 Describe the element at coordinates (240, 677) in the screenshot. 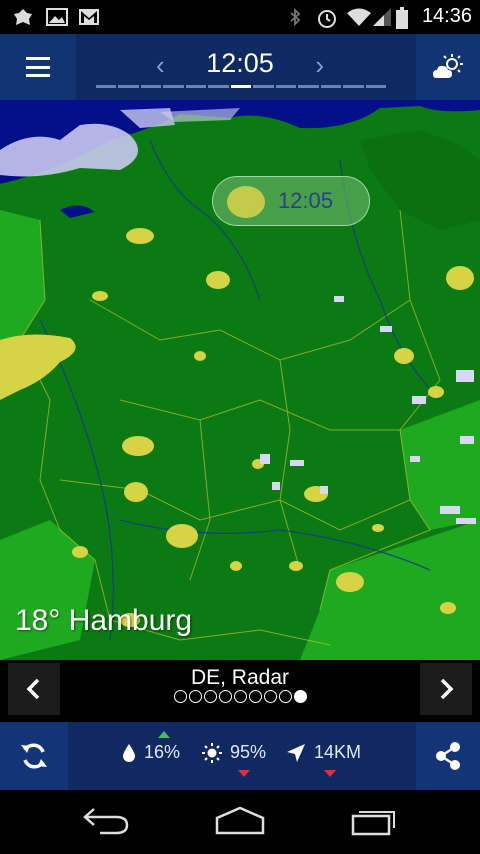

I see `layer-name: DE, Radar` at that location.